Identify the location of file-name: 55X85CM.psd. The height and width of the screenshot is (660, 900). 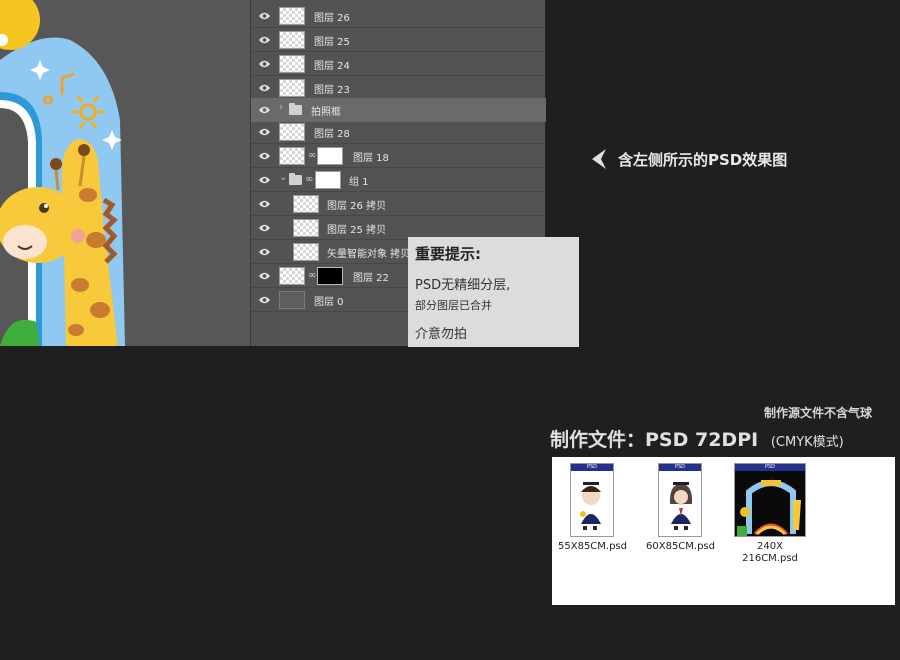
(592, 546).